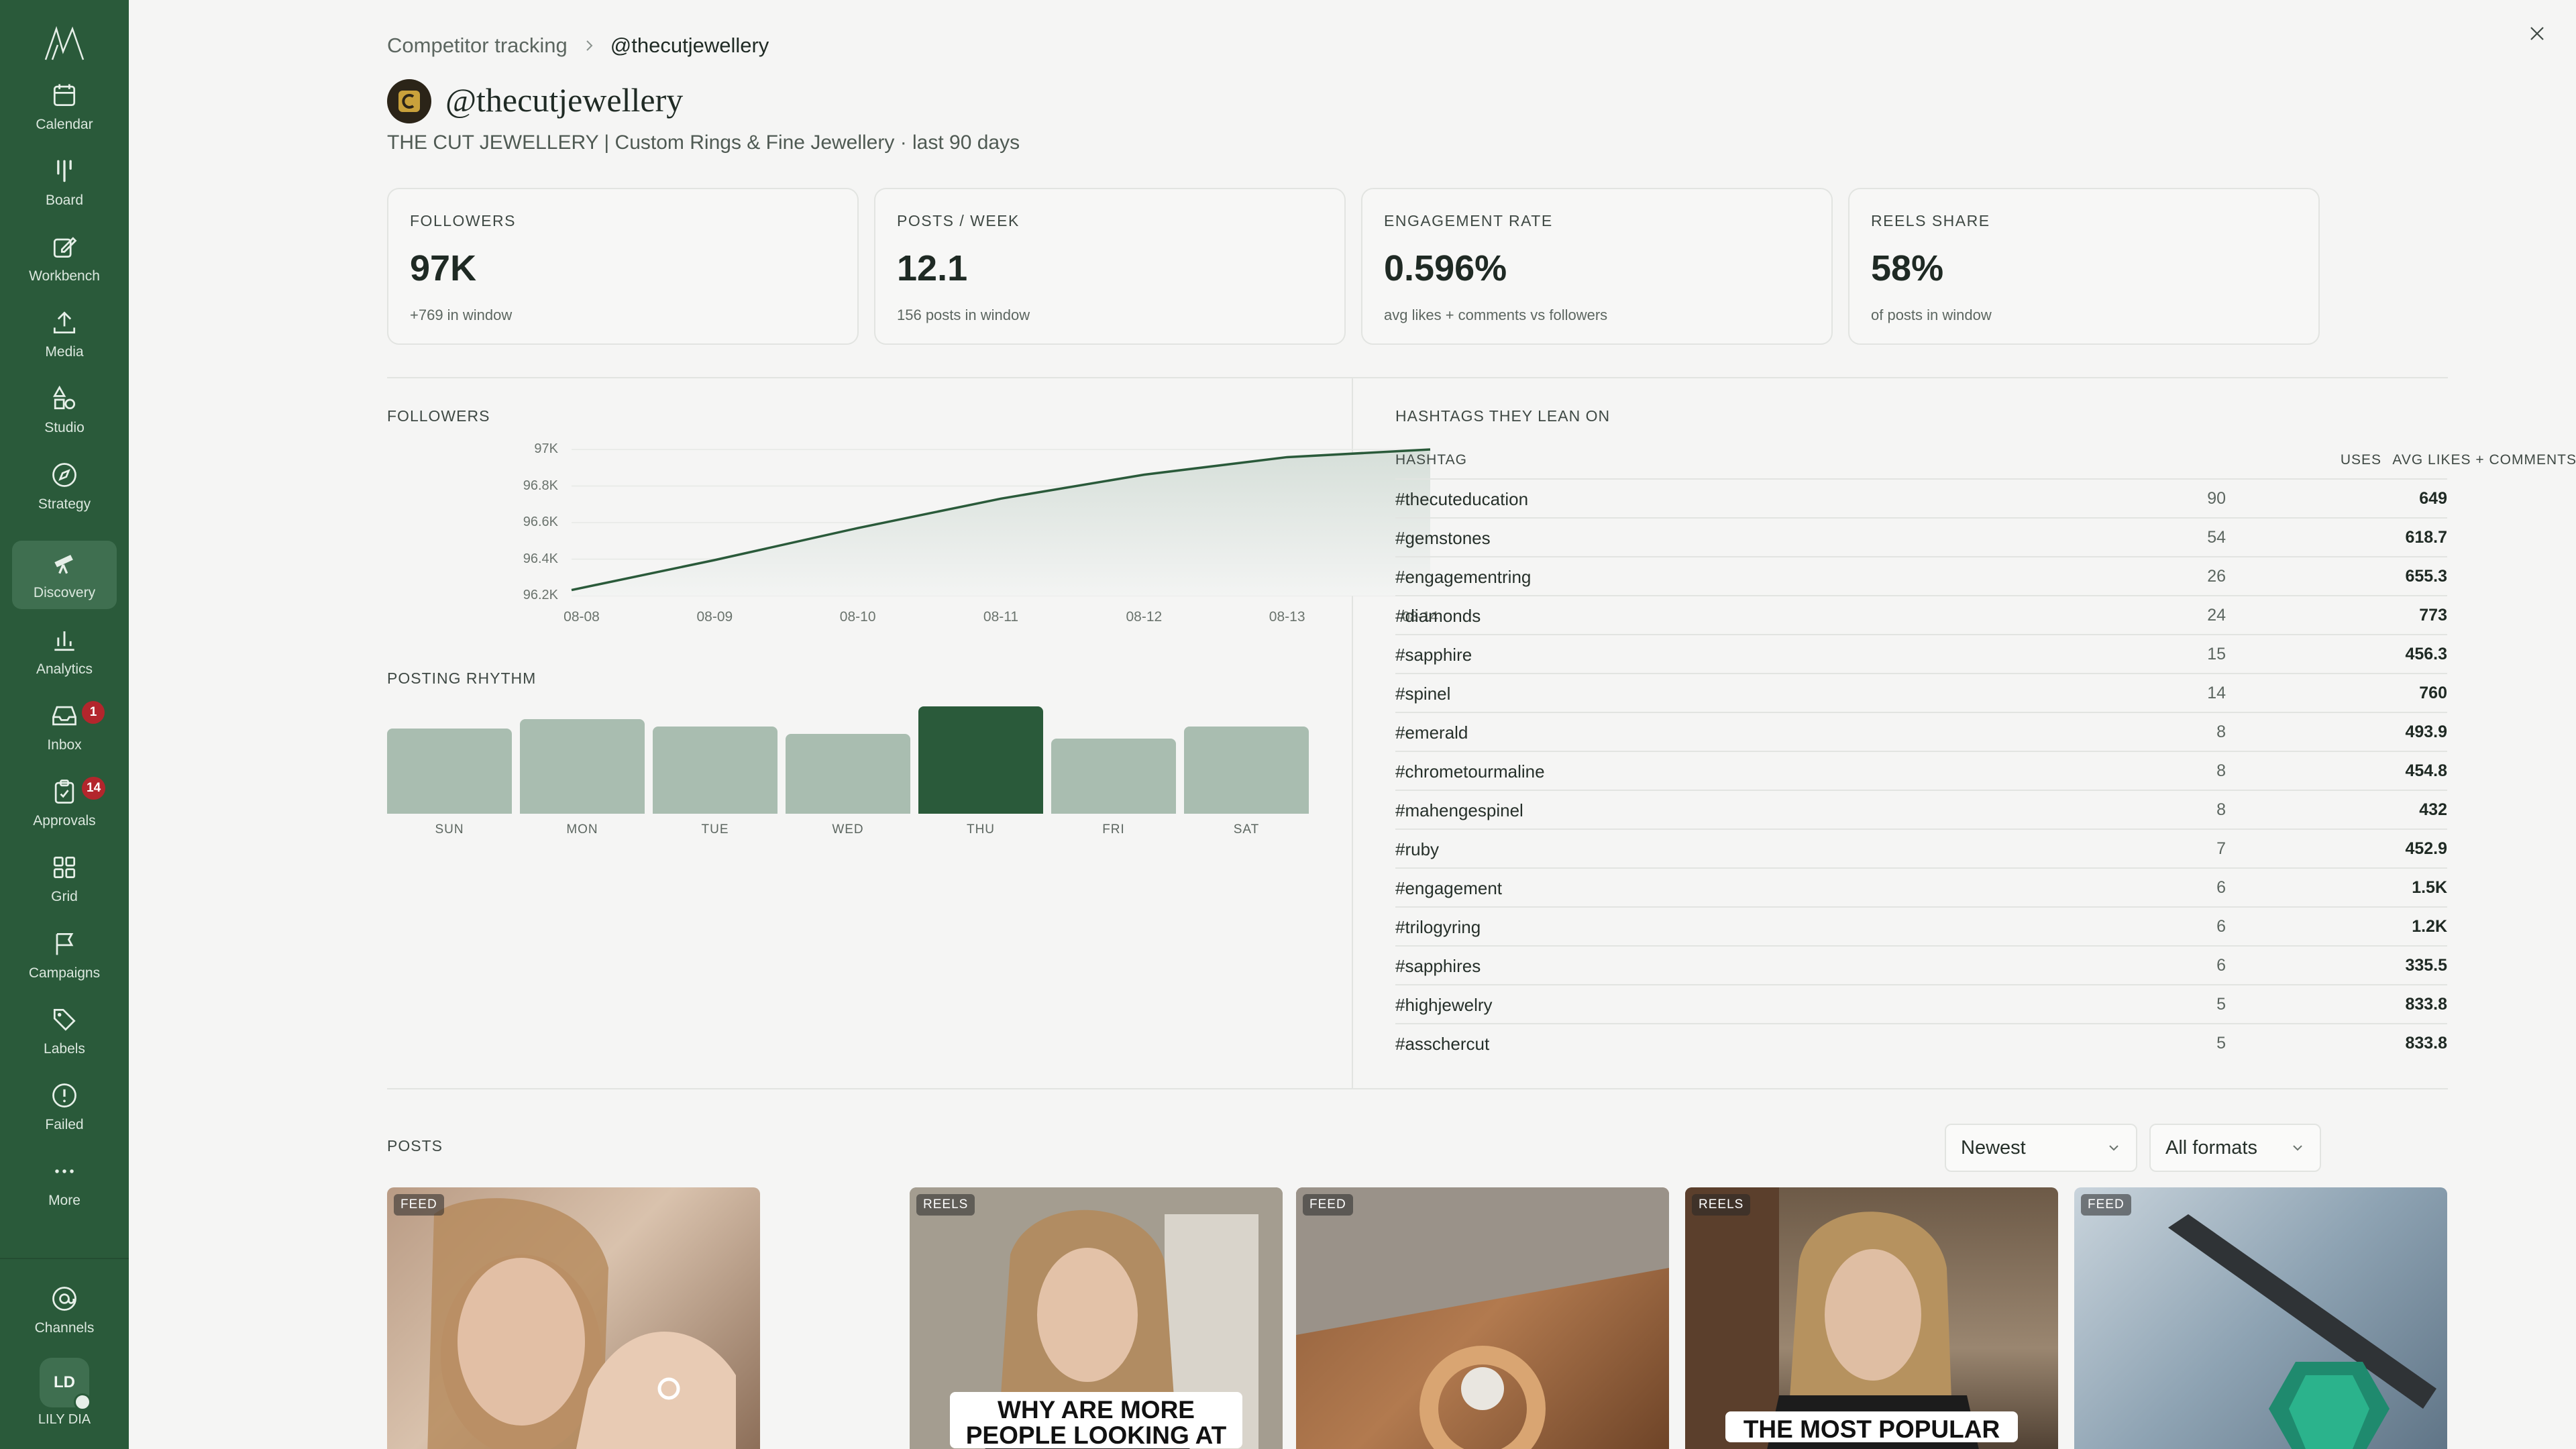 The width and height of the screenshot is (2576, 1449). I want to click on hashtag-name: #ruby, so click(1417, 849).